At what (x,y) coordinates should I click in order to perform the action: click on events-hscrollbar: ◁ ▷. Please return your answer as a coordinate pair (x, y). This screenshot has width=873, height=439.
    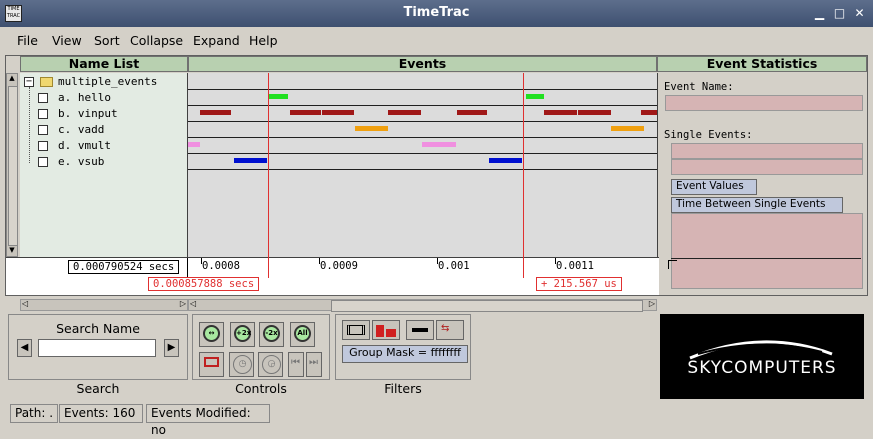
    Looking at the image, I should click on (422, 305).